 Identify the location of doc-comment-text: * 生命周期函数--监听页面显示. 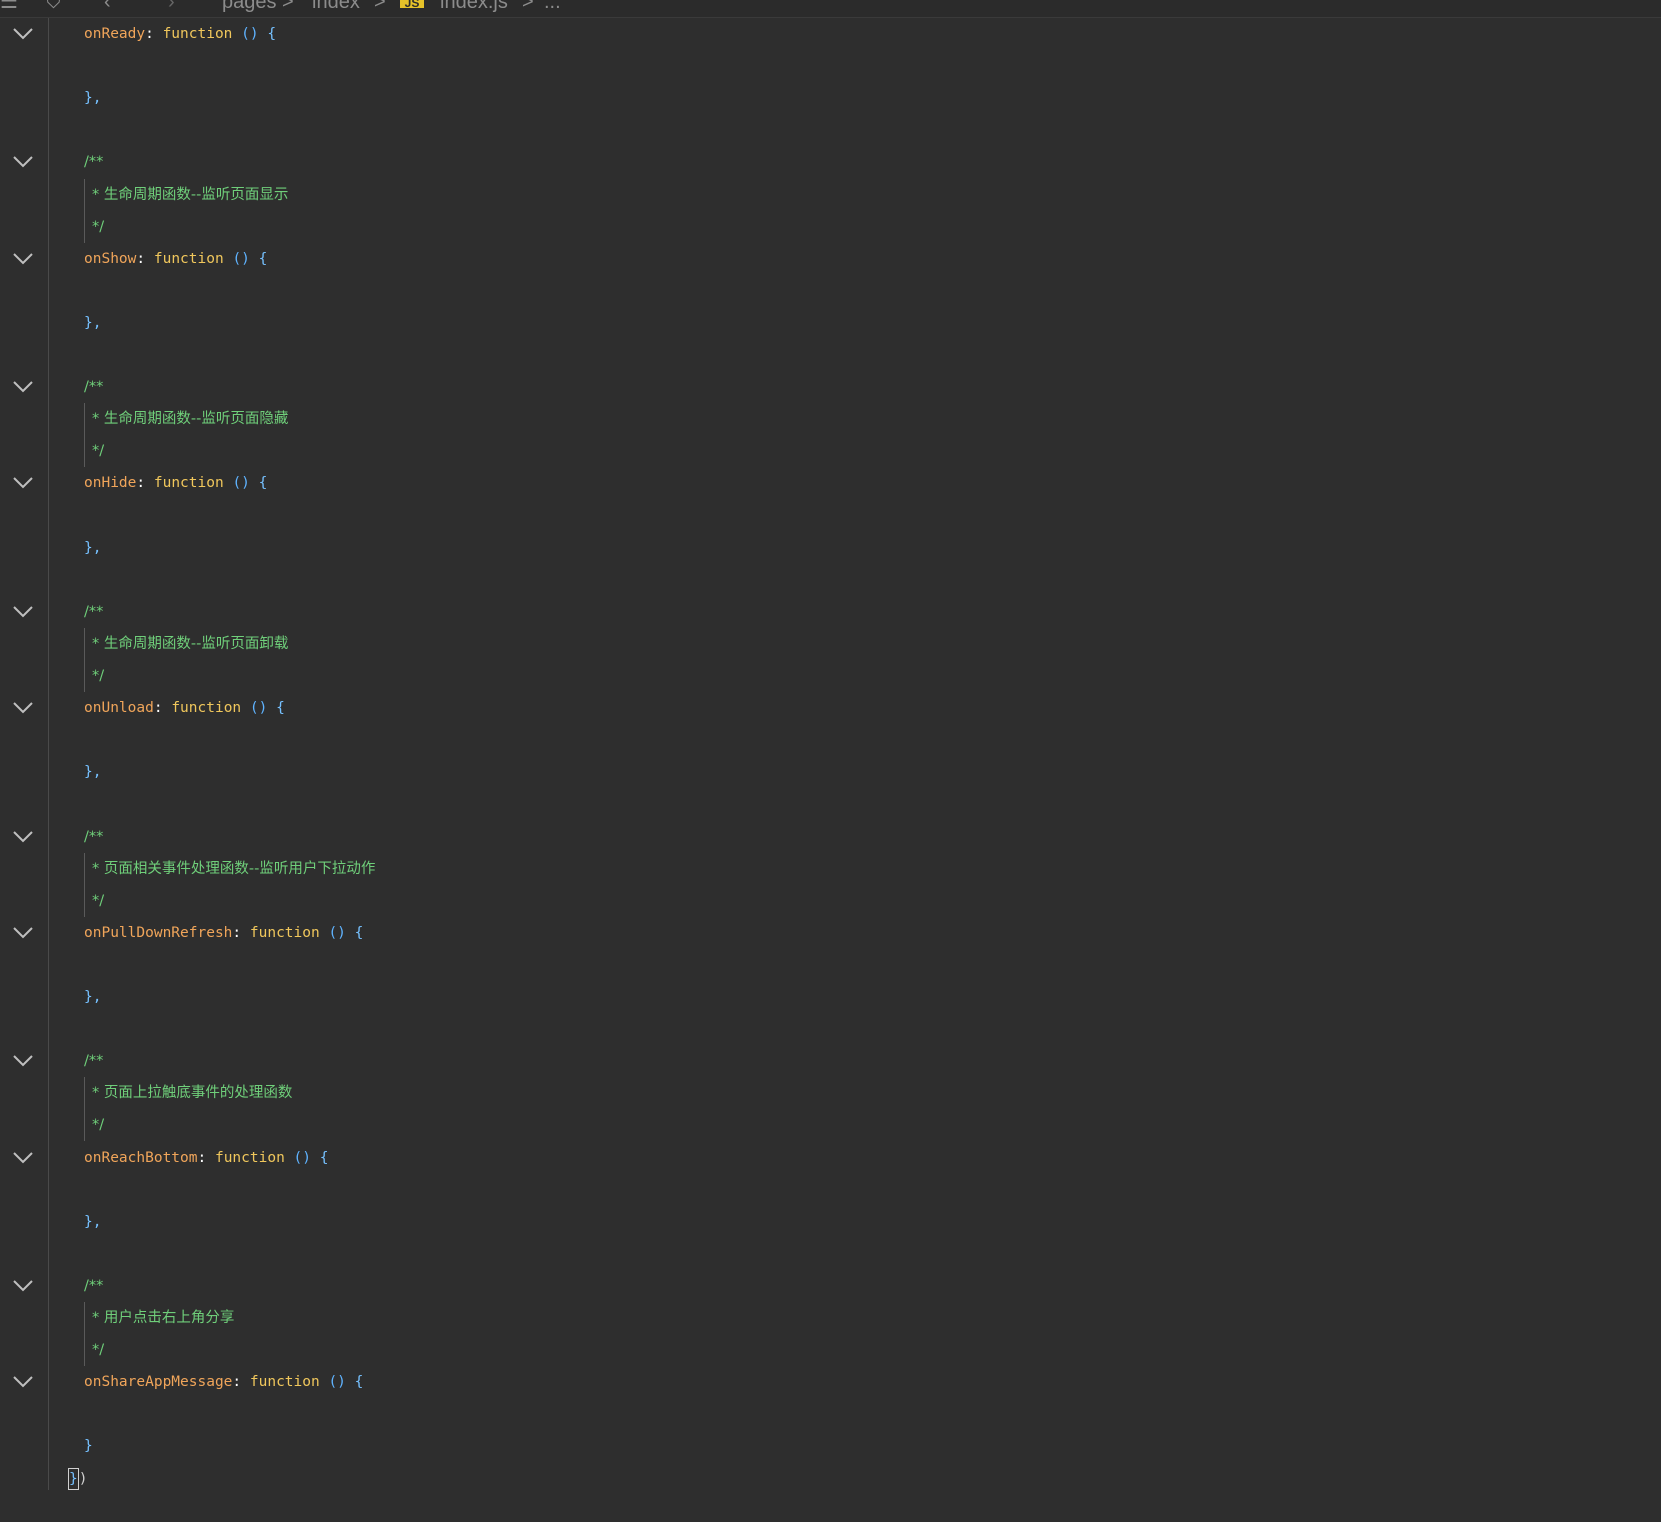
(190, 194).